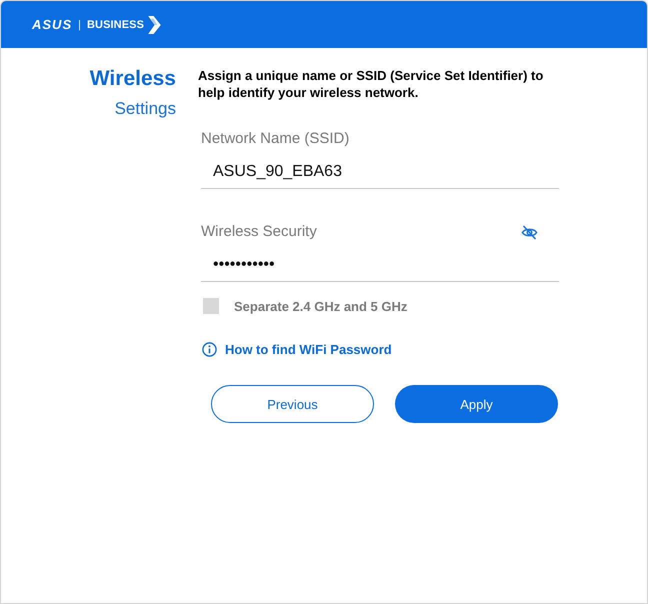 The width and height of the screenshot is (648, 604). What do you see at coordinates (209, 349) in the screenshot?
I see `info-icon` at bounding box center [209, 349].